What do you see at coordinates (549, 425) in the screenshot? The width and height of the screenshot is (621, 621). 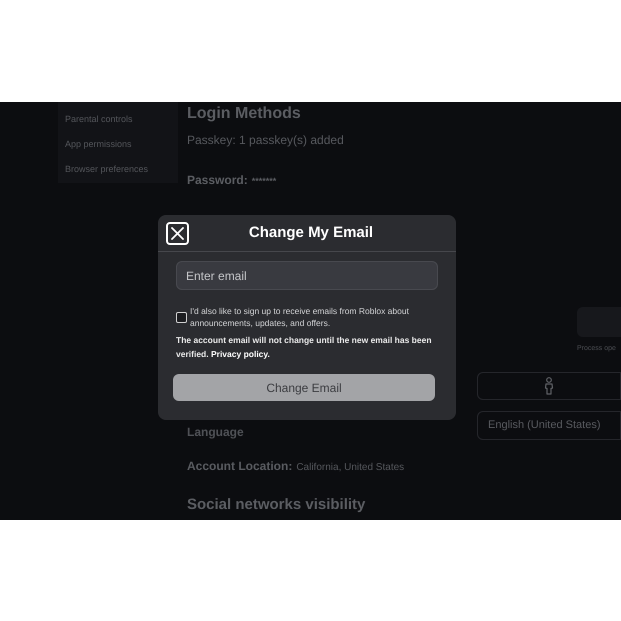 I see `language-dropdown: English (United States)` at bounding box center [549, 425].